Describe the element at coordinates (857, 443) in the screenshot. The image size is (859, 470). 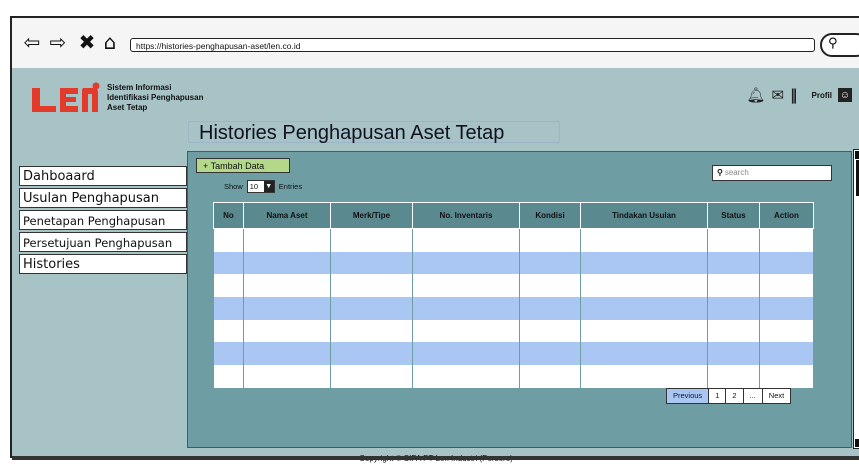
I see `scroll-down-icon` at that location.